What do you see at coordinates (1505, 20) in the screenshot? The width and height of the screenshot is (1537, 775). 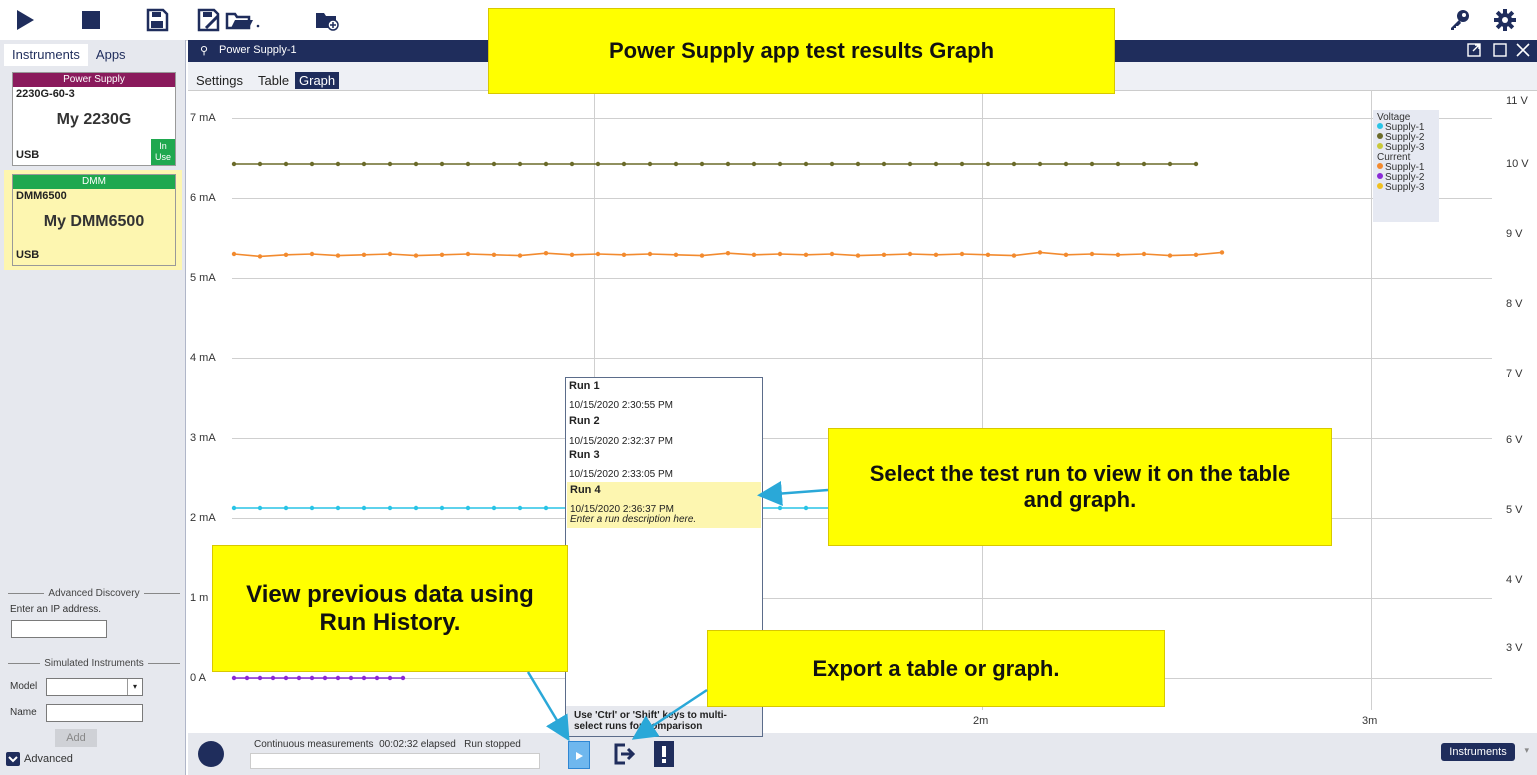 I see `gear-icon` at bounding box center [1505, 20].